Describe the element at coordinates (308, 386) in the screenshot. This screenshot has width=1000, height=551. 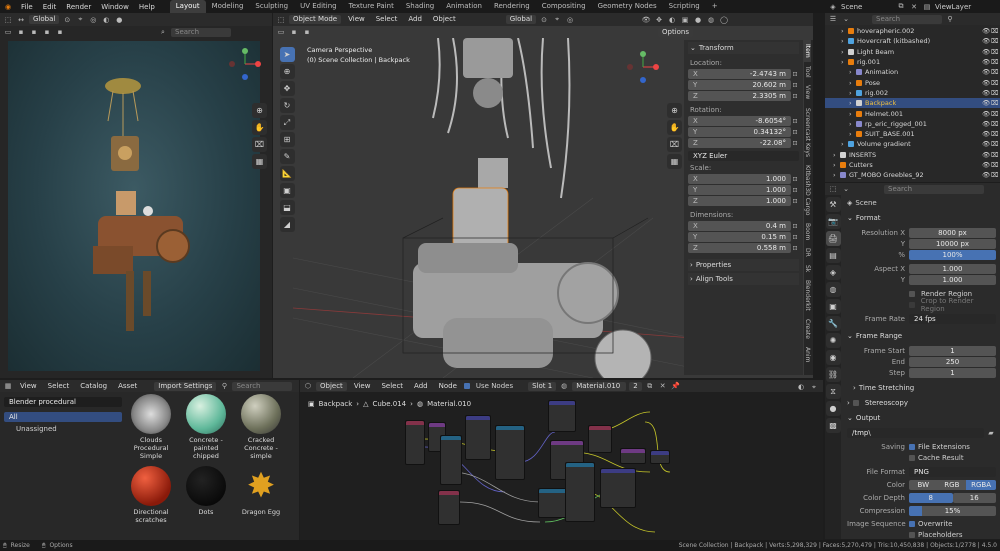
I see `editor-type-icon: ⬡` at that location.